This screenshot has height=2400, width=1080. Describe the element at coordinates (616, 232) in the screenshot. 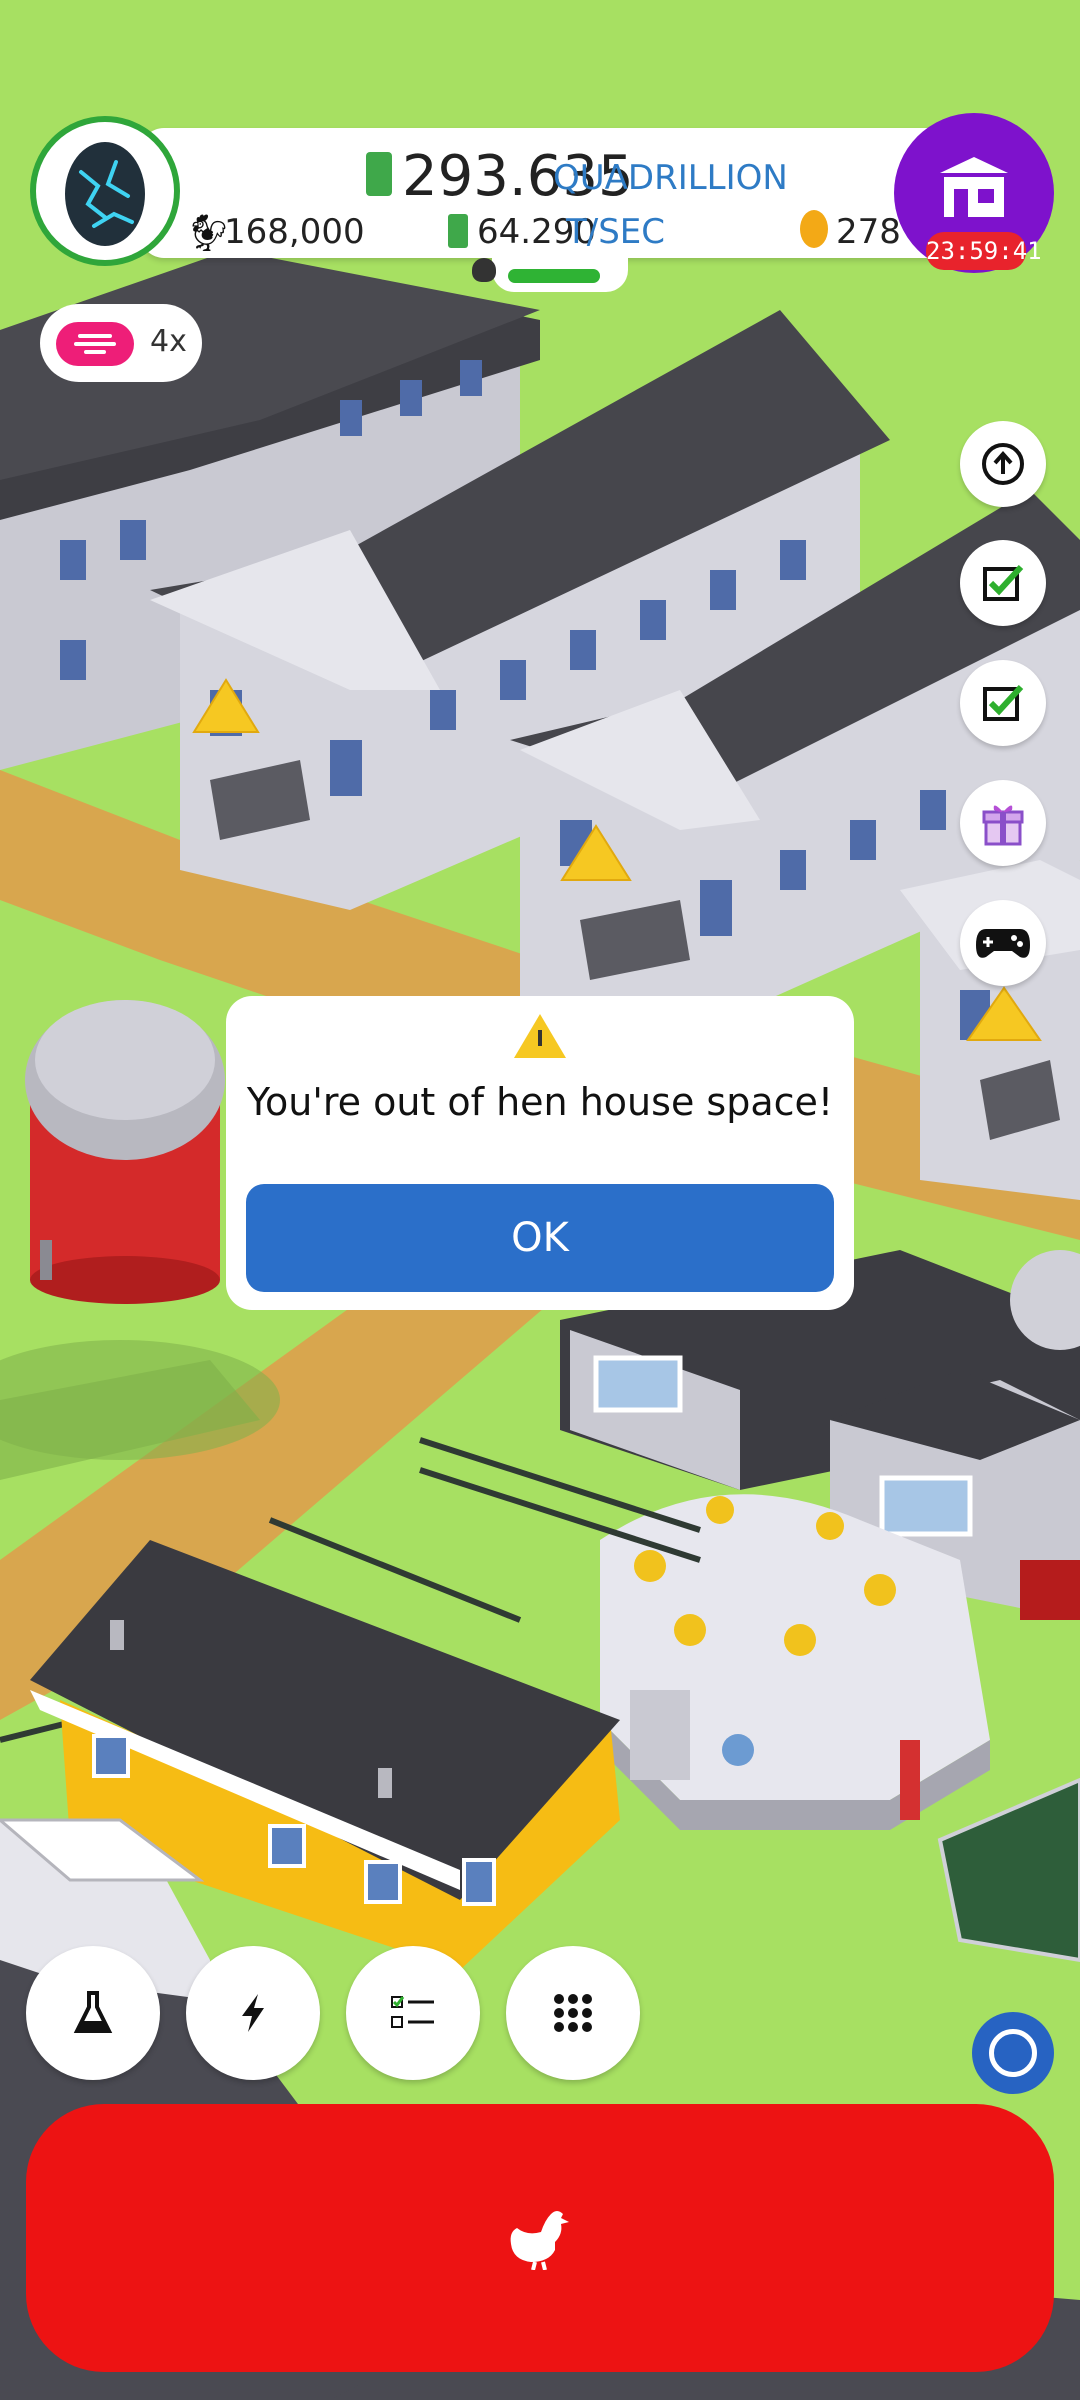

I see `earning-rate-unit: T/SEC` at that location.